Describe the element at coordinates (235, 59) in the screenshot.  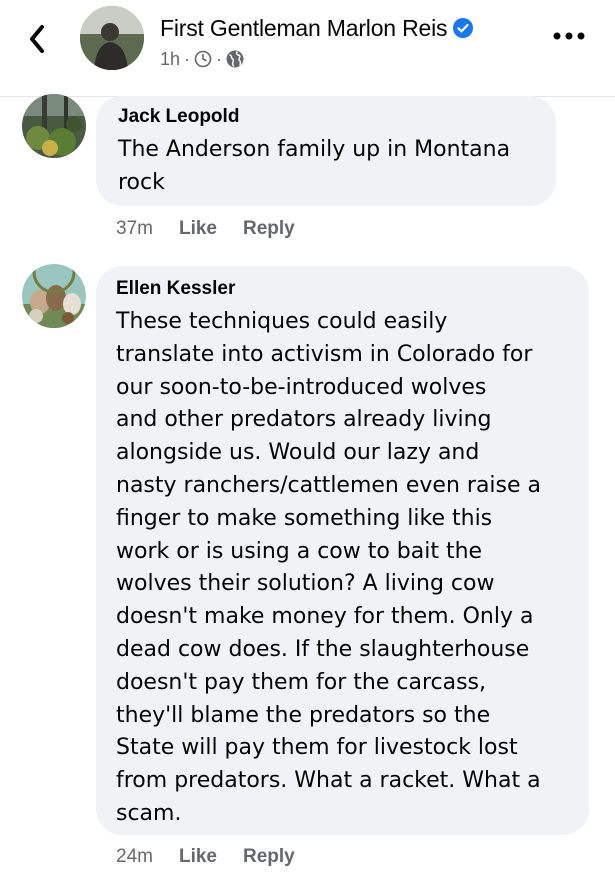
I see `globe-icon` at that location.